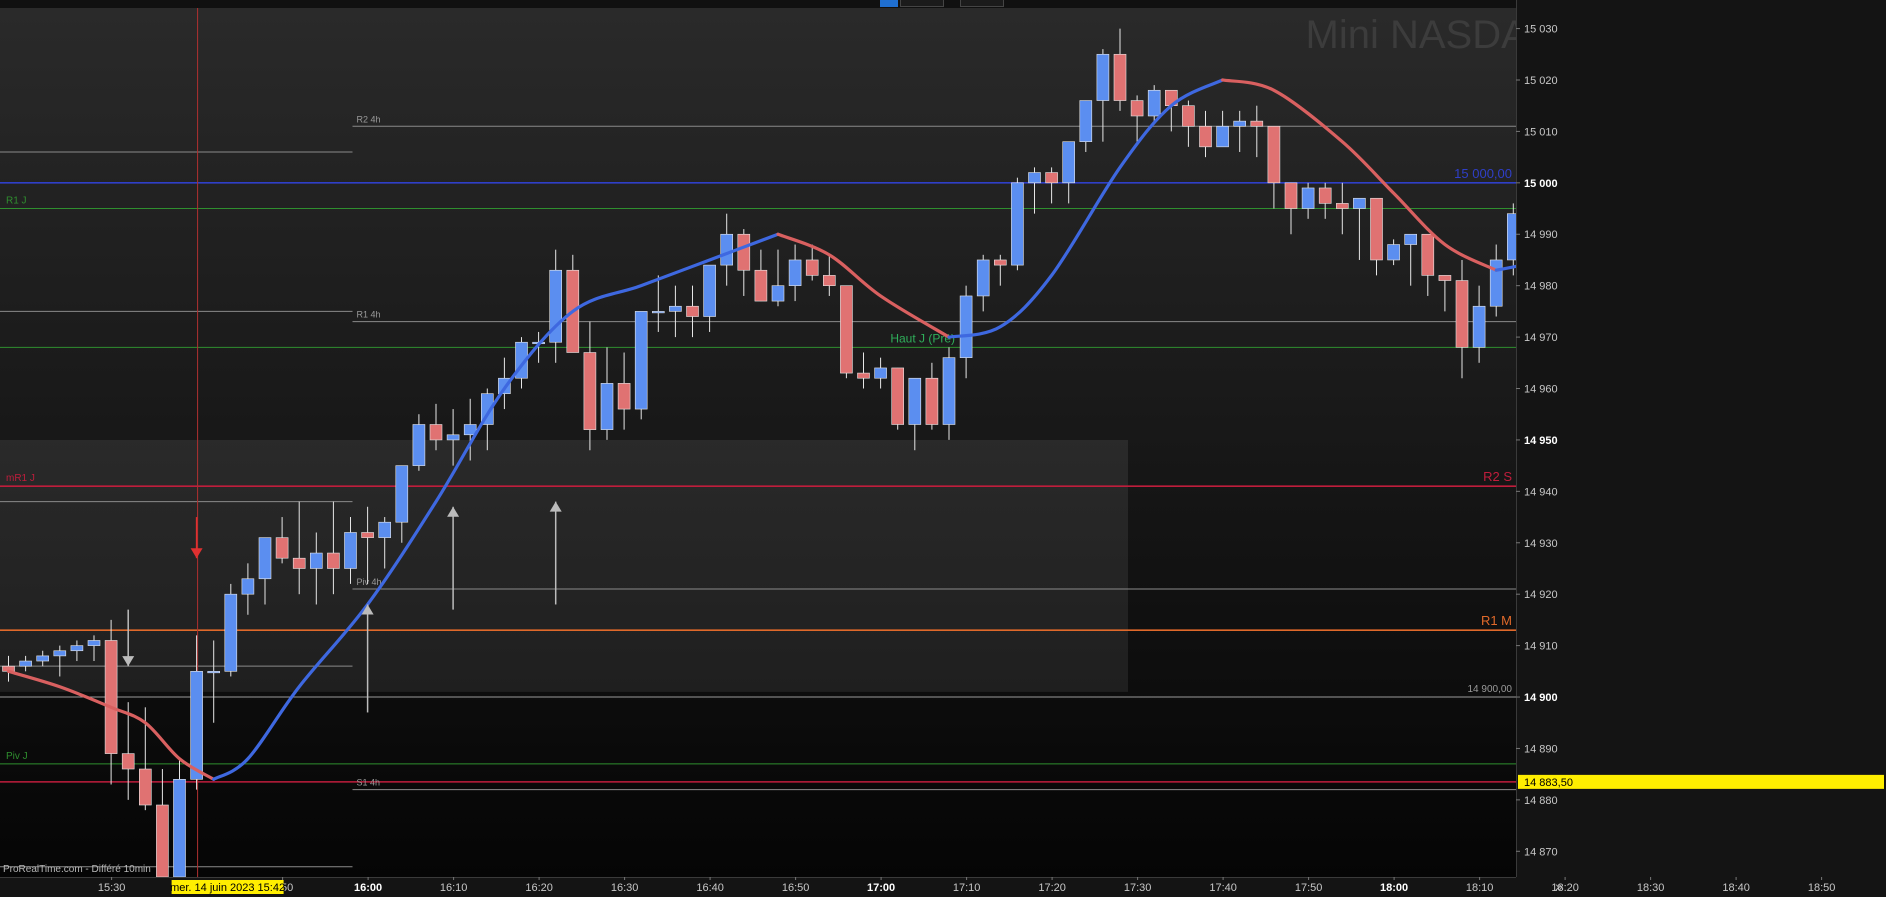 The height and width of the screenshot is (897, 1886). Describe the element at coordinates (227, 888) in the screenshot. I see `cursor-date-label: mer. 14 juin 2023 15:42` at that location.